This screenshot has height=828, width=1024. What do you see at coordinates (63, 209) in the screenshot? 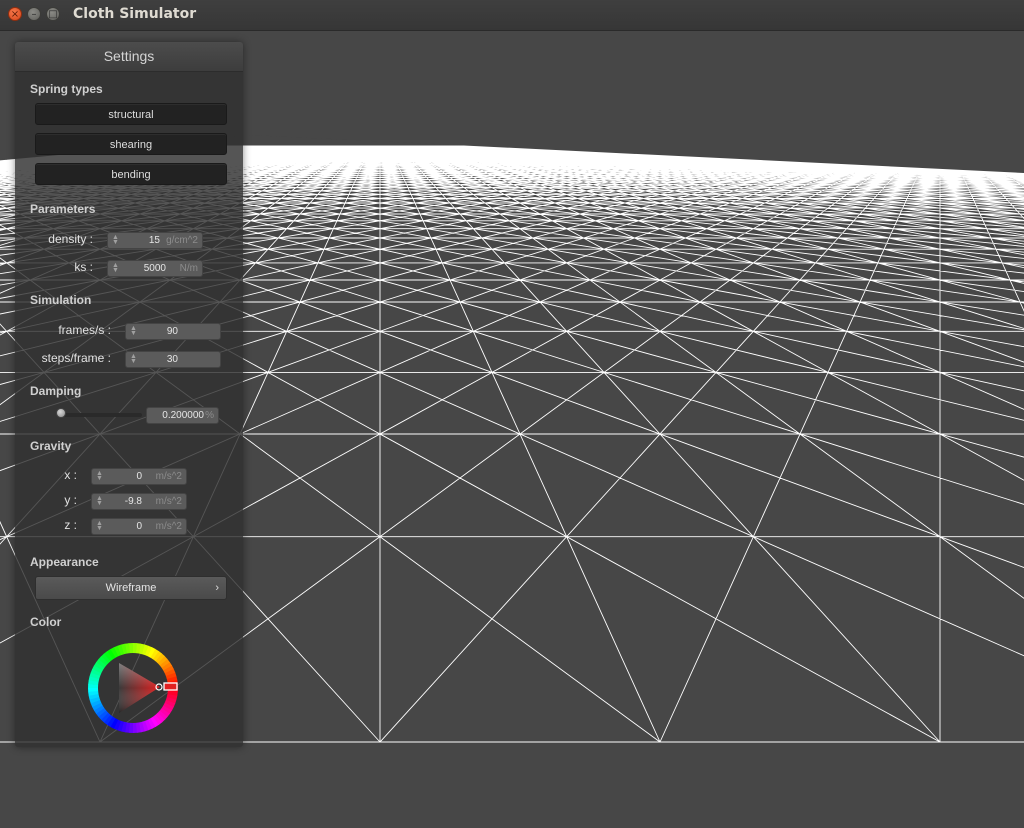
I see `parameters-heading: Parameters` at bounding box center [63, 209].